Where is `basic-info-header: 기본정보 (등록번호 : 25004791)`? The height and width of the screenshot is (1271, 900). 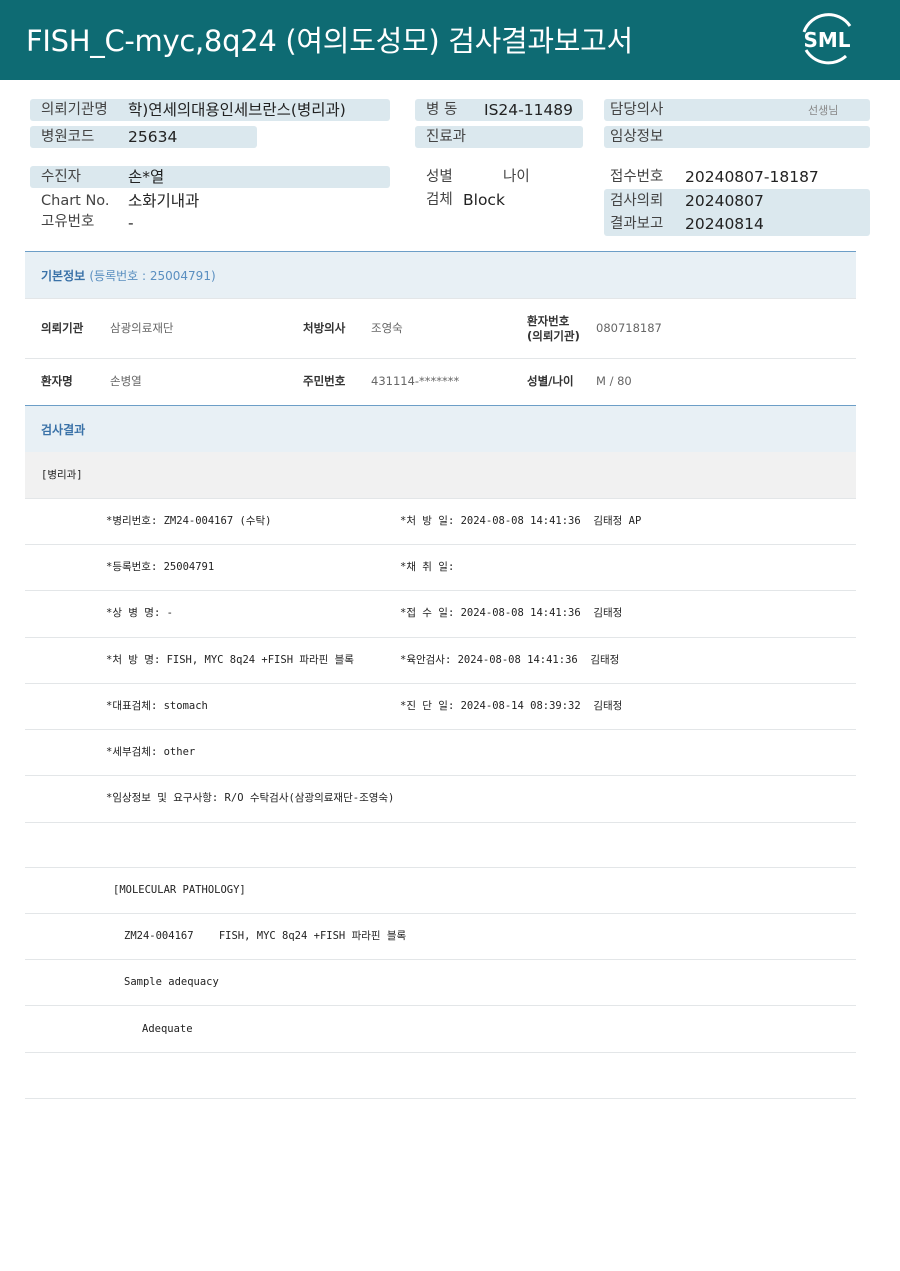 basic-info-header: 기본정보 (등록번호 : 25004791) is located at coordinates (440, 274).